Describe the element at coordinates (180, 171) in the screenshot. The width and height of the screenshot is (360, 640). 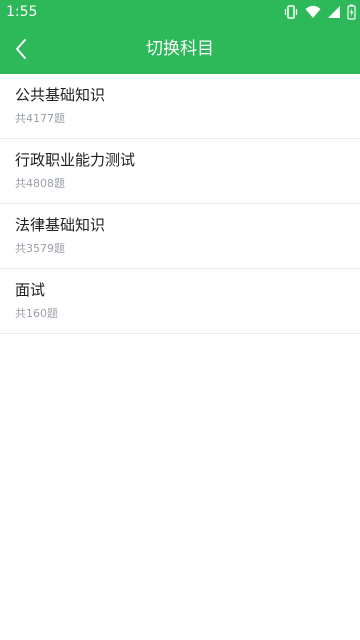
I see `subject-item-aptitude-test: 行政职业能力测试 共4808题` at that location.